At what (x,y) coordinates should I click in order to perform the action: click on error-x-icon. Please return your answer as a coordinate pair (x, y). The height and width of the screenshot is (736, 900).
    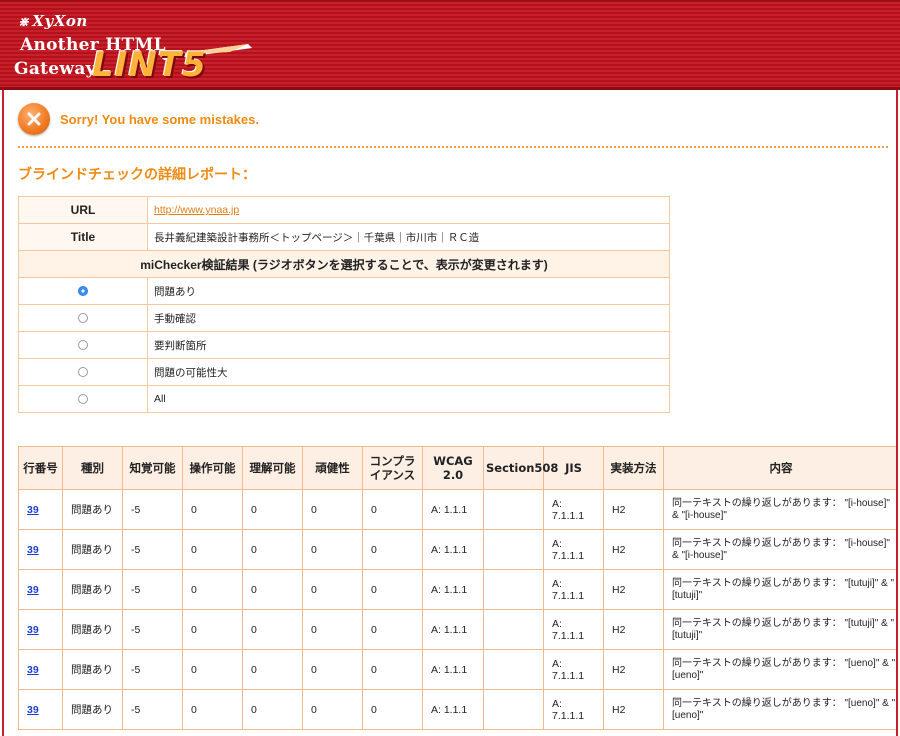
    Looking at the image, I should click on (34, 119).